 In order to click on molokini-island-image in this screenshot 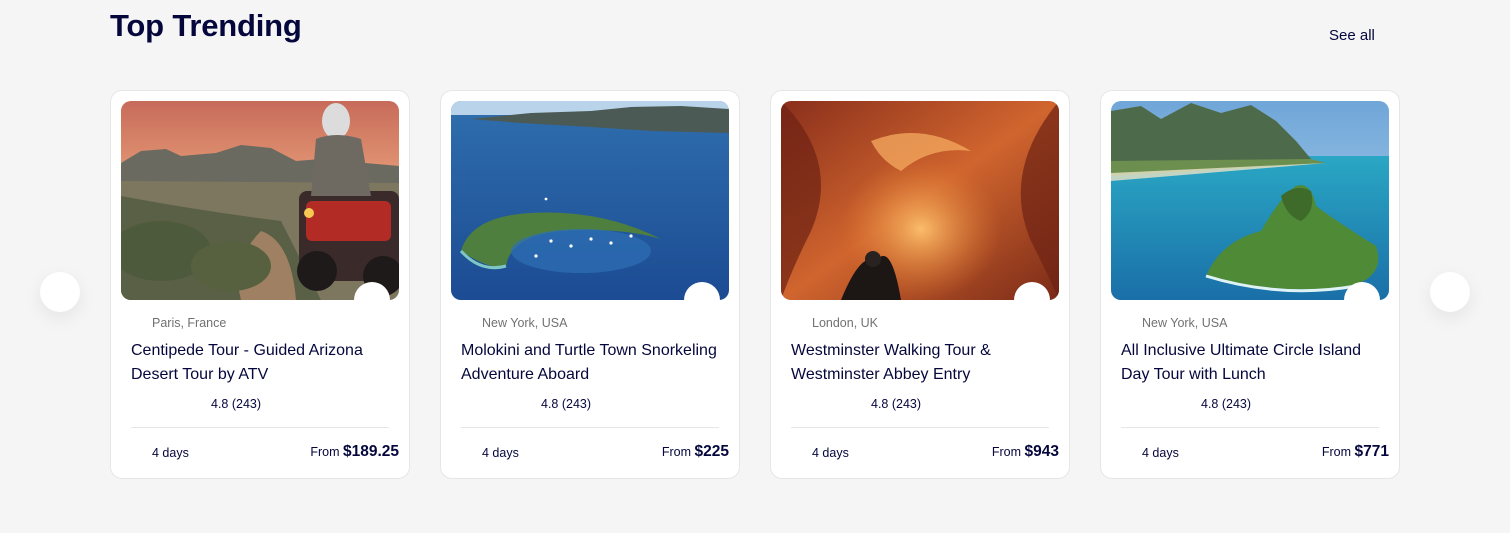, I will do `click(590, 200)`.